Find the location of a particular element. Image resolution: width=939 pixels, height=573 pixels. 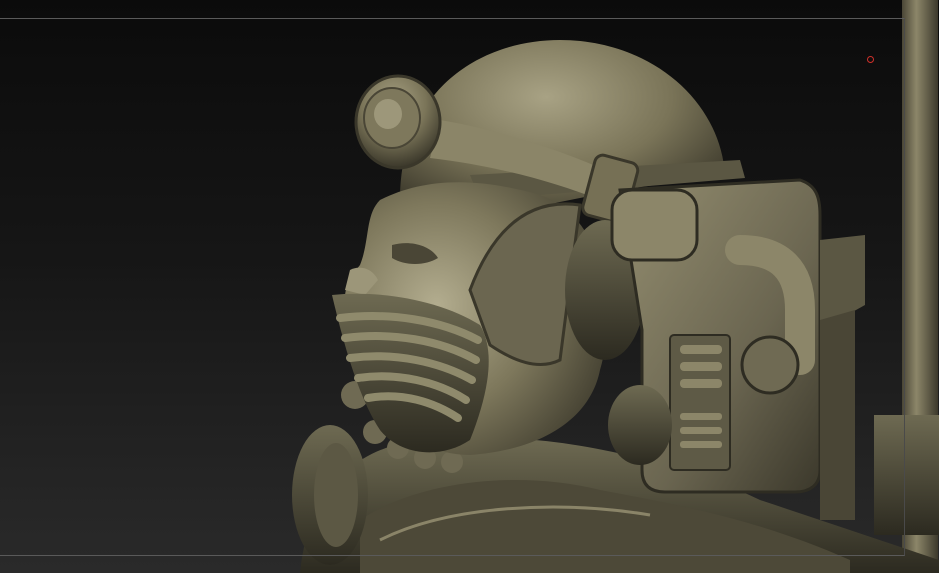

brush-cursor-icon is located at coordinates (870, 59).